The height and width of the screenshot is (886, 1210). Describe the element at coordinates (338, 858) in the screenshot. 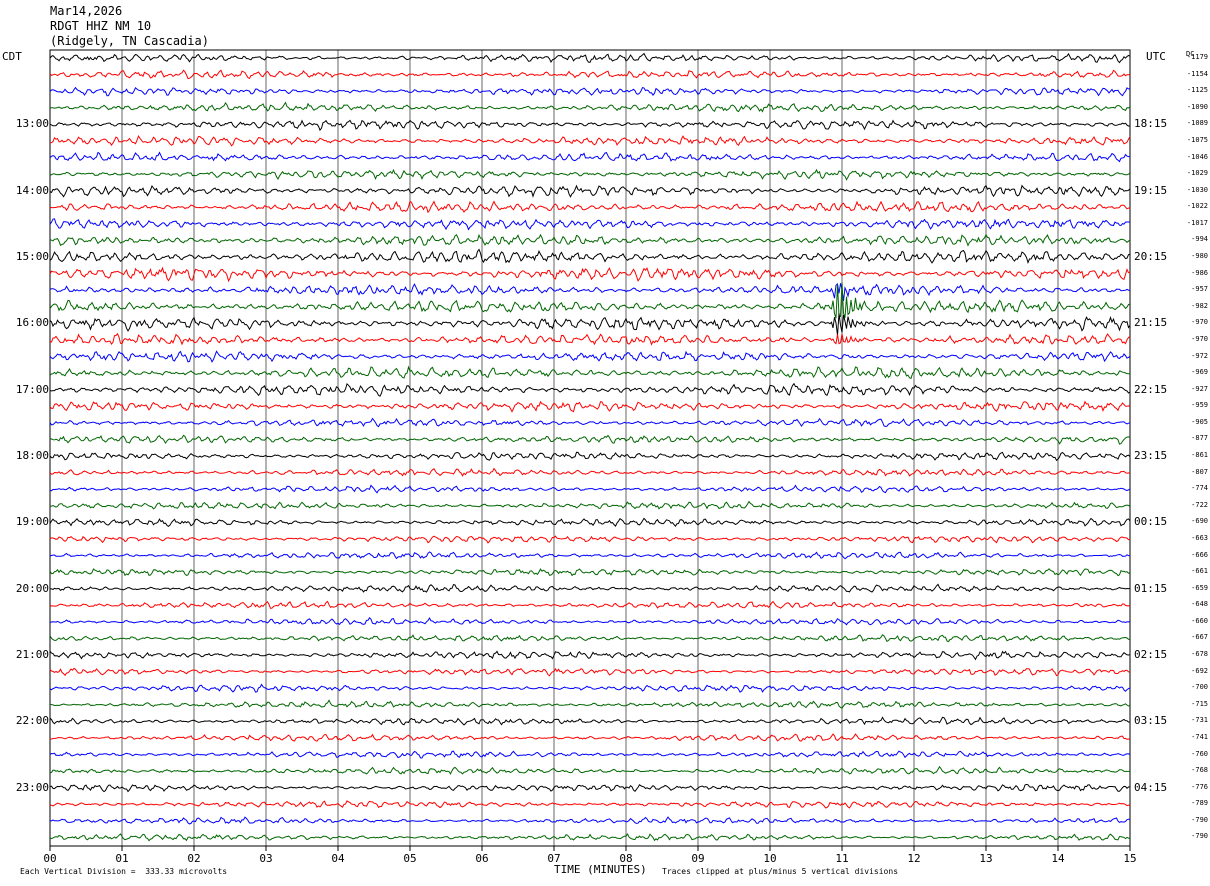

I see `x-tick-label: 04` at that location.